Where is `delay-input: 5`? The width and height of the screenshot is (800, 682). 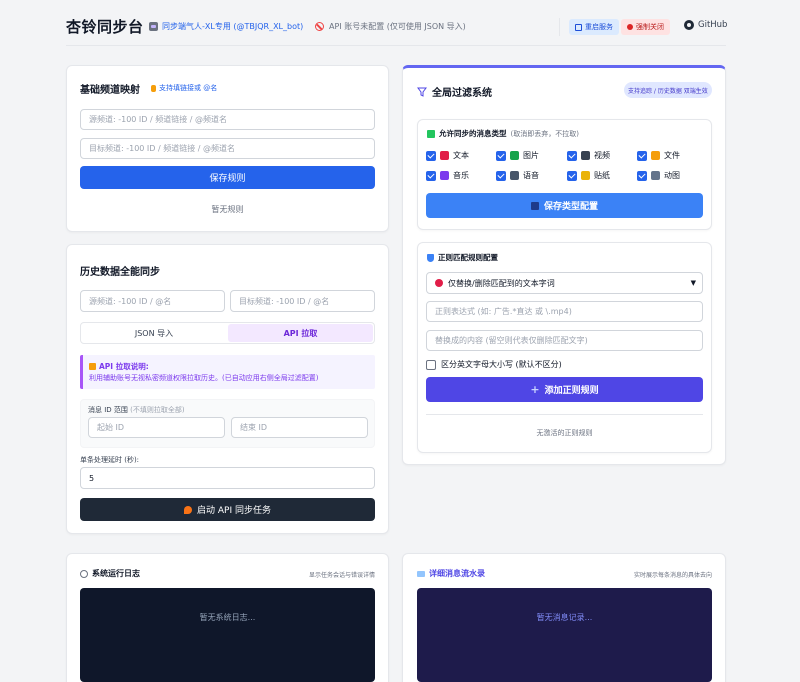
delay-input: 5 is located at coordinates (227, 478).